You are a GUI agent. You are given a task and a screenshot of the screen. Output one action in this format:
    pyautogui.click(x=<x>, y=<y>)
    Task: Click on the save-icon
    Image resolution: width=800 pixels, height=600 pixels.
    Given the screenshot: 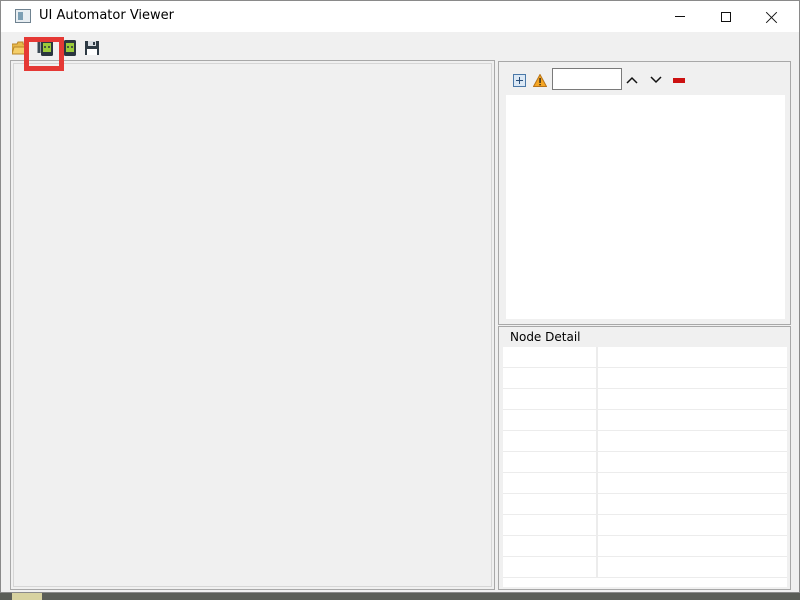 What is the action you would take?
    pyautogui.click(x=92, y=48)
    